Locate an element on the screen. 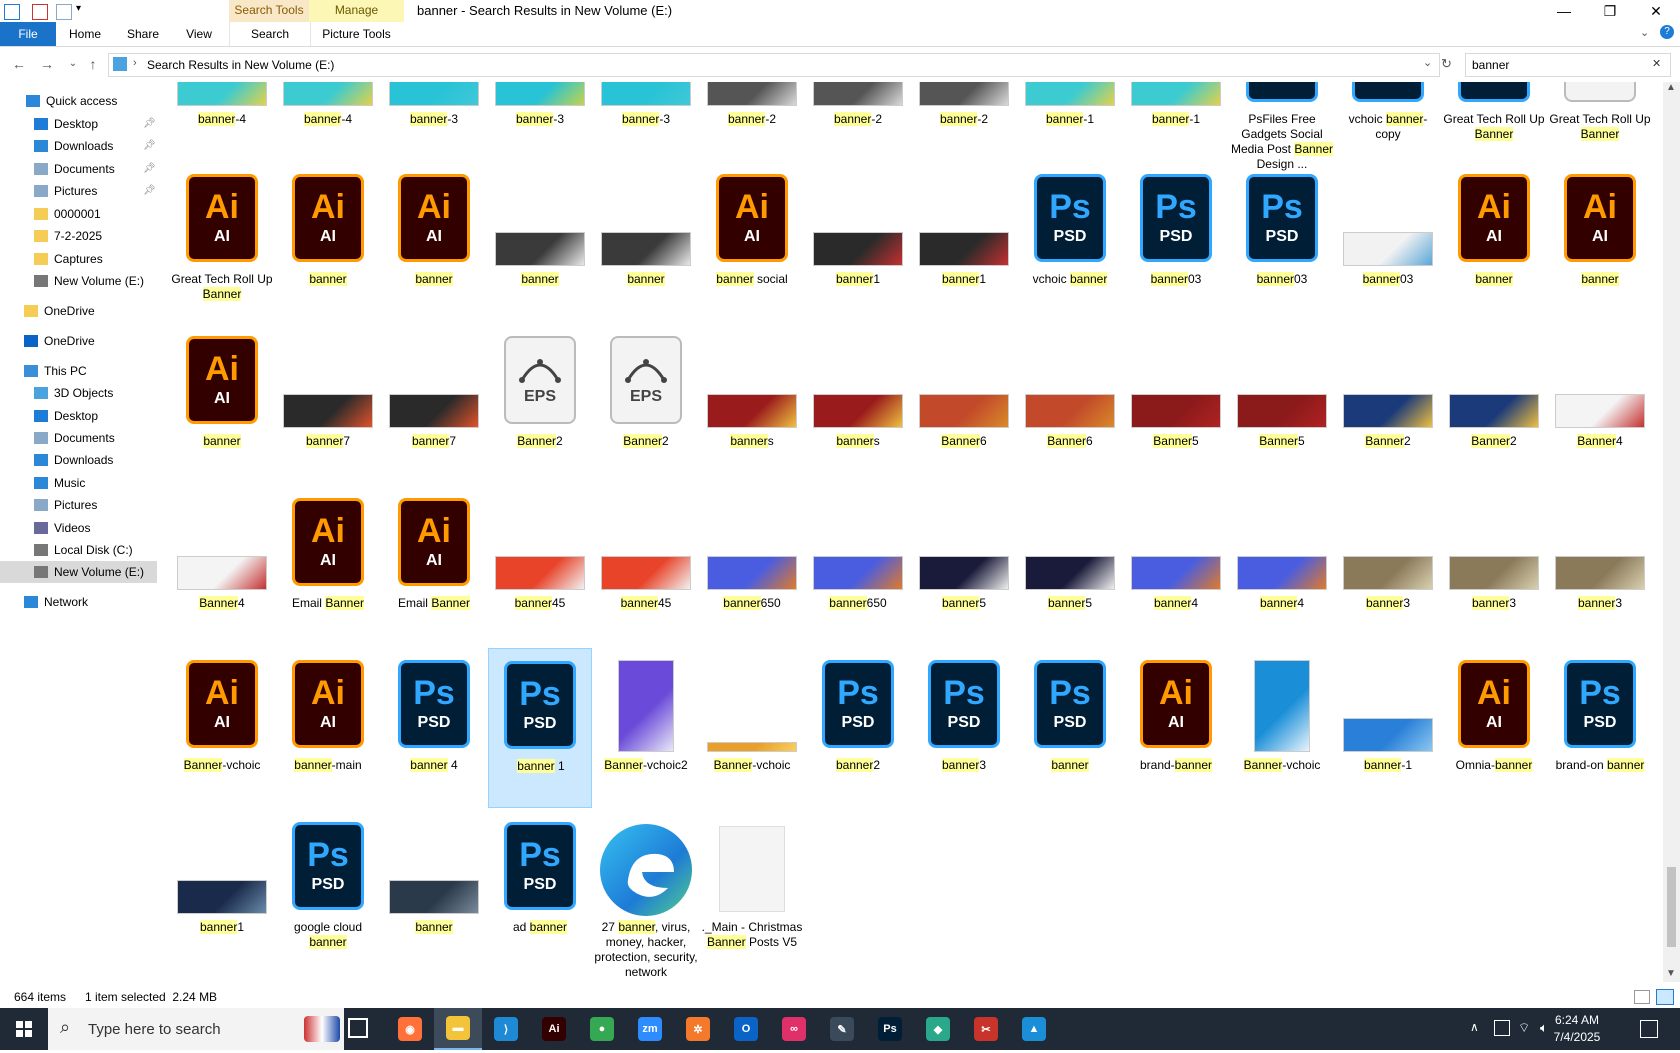 The height and width of the screenshot is (1053, 1680). vertical-scrollbar: ▲ ▼ is located at coordinates (1671, 532).